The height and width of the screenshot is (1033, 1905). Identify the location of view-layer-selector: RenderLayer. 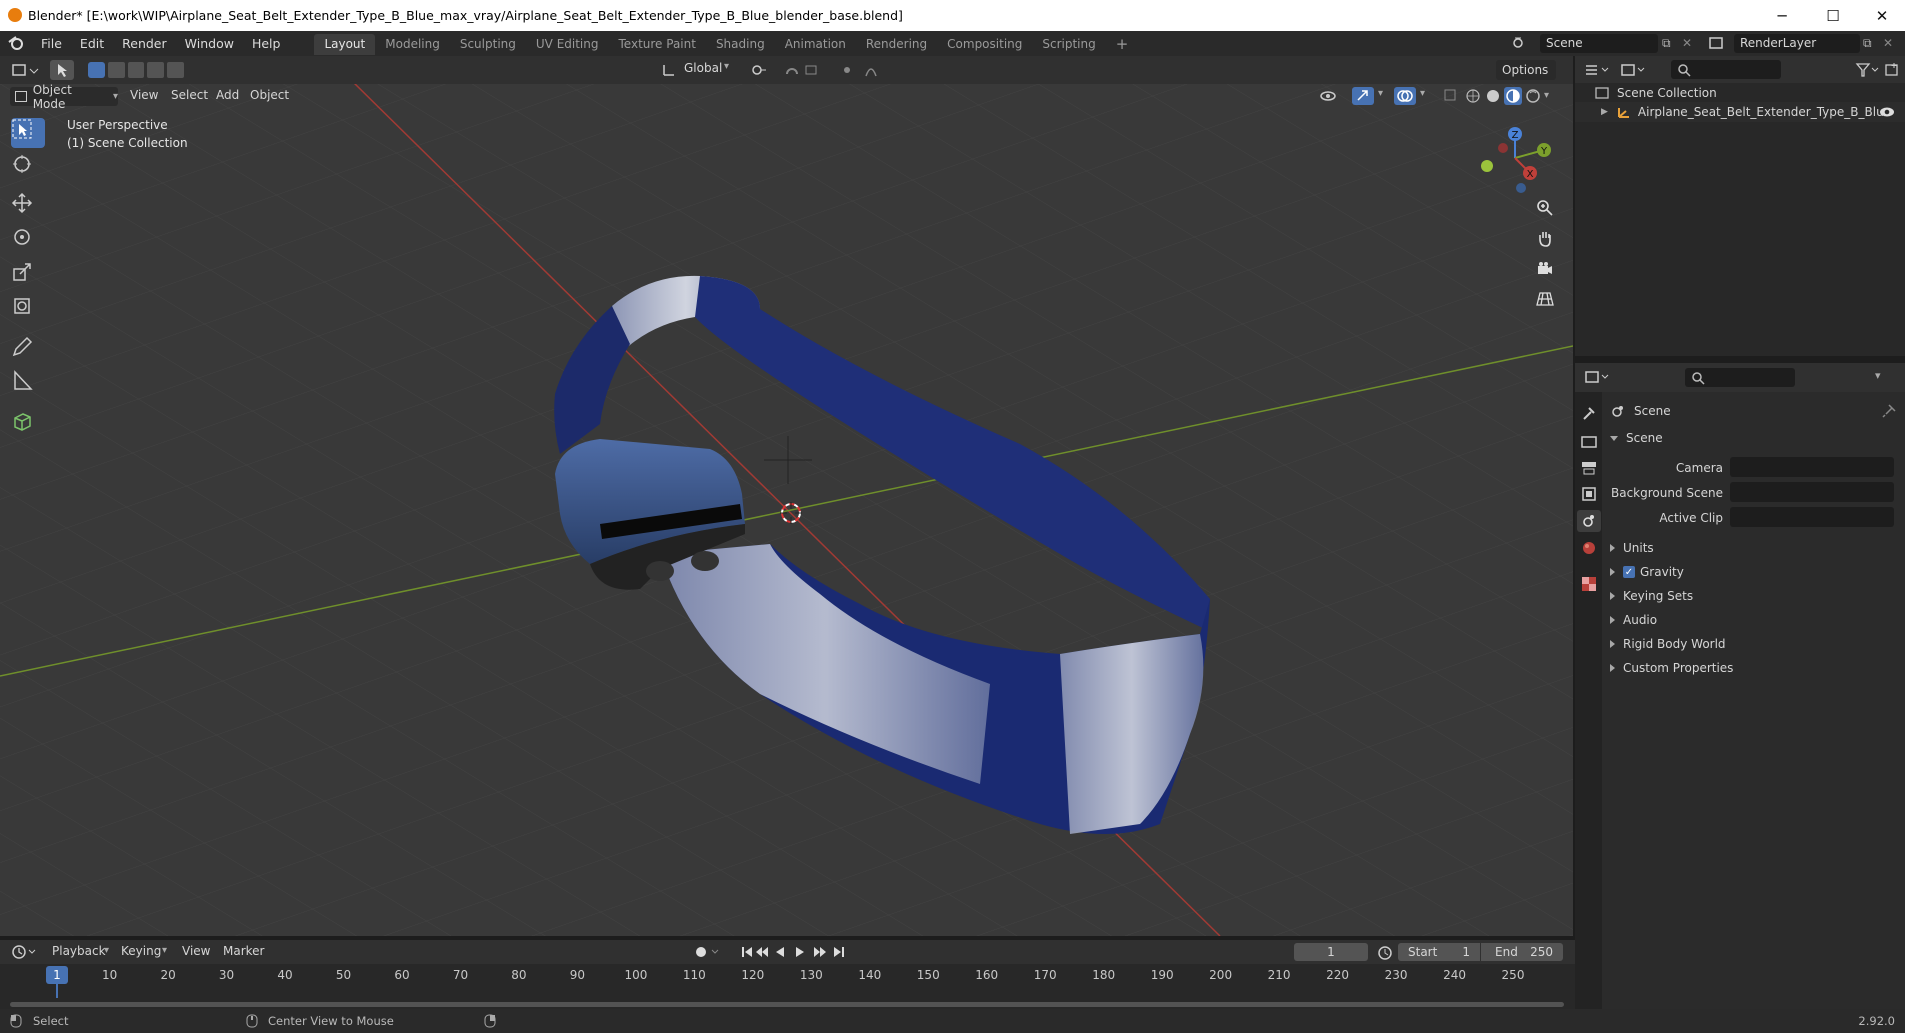
(1797, 43).